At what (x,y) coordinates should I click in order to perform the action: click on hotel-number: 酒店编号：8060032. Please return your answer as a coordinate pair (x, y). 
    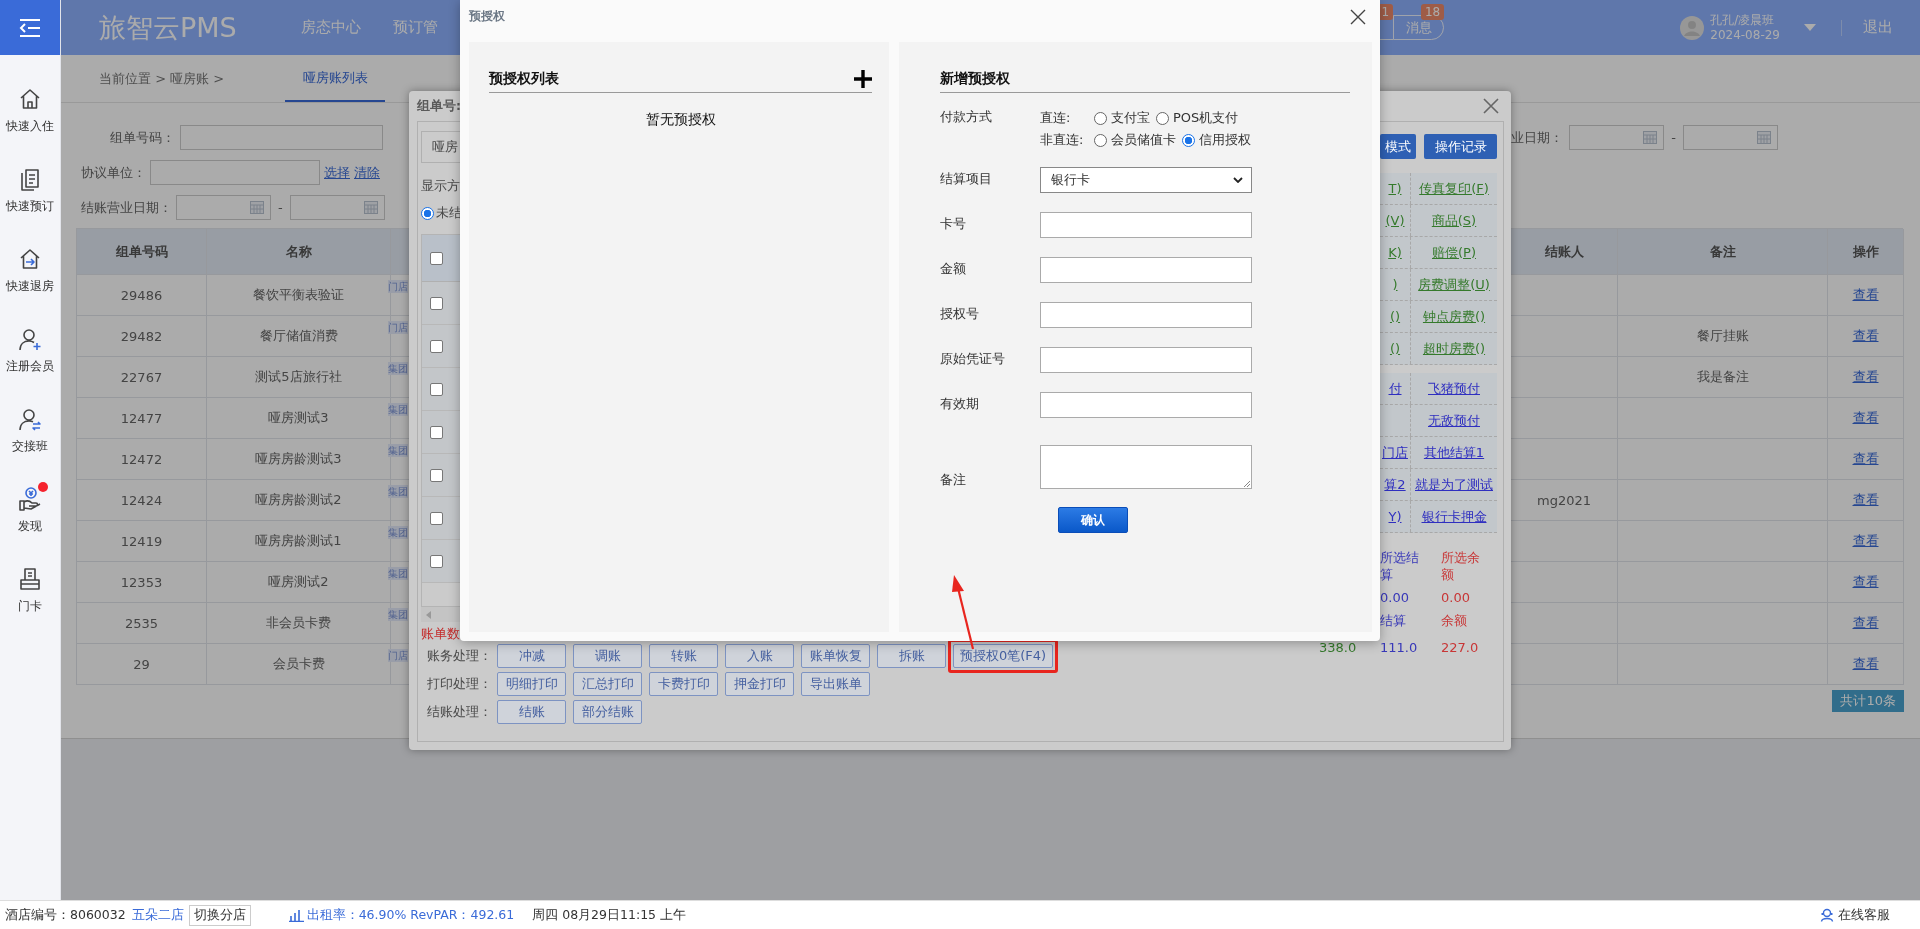
    Looking at the image, I should click on (65, 915).